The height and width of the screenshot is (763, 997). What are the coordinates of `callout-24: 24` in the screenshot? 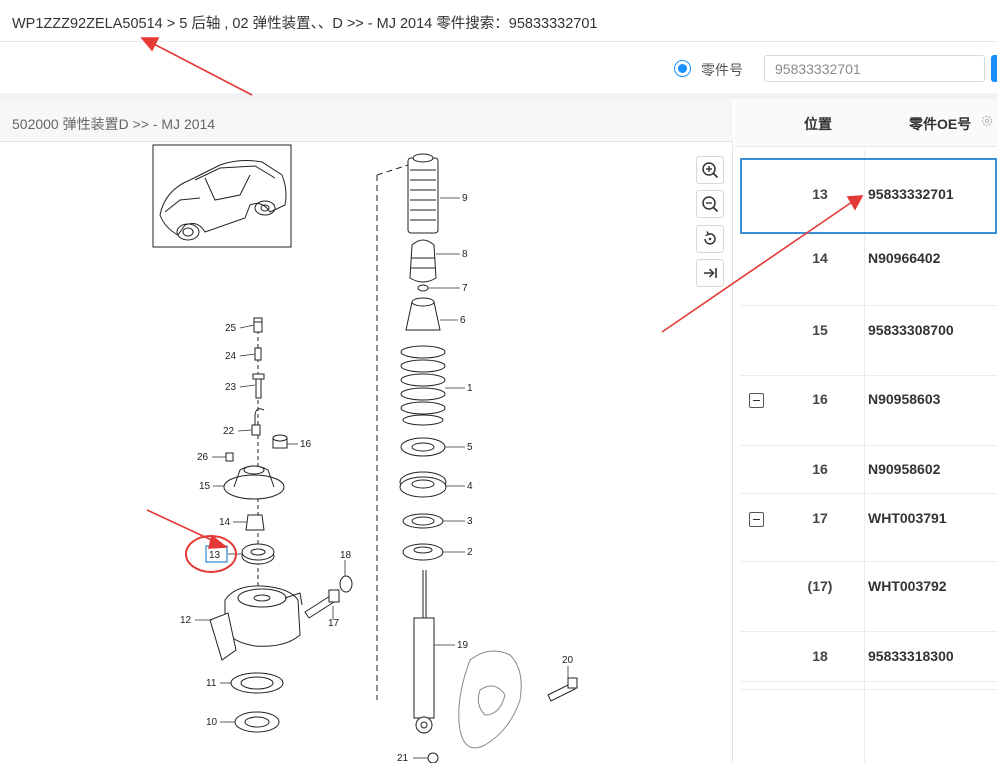 It's located at (231, 356).